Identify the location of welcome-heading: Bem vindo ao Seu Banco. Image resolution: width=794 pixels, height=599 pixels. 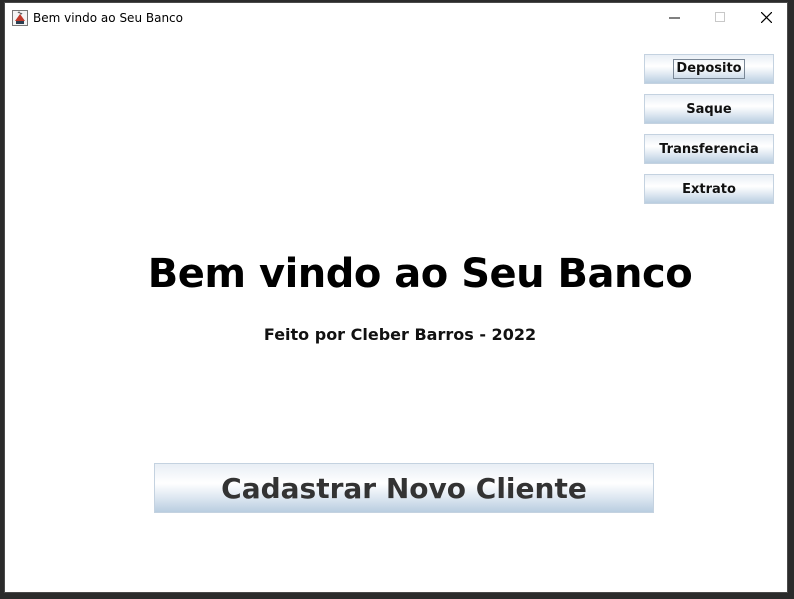
(420, 274).